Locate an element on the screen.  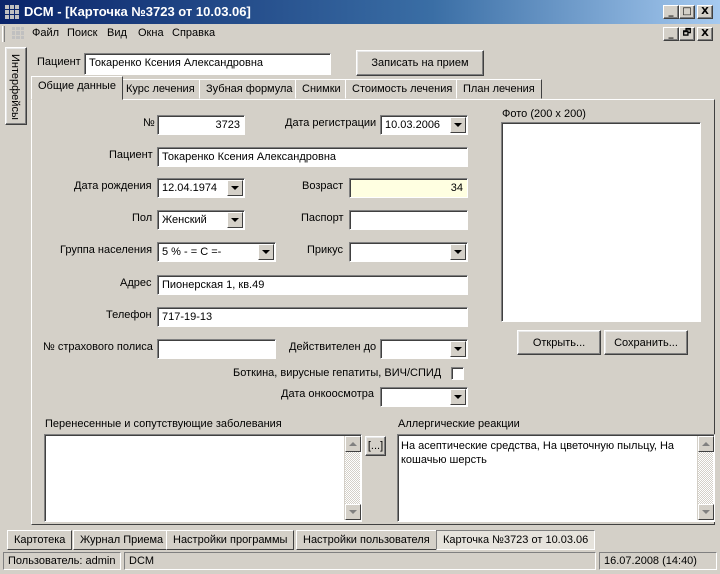
photo-label: Фото (200 x 200) is located at coordinates (544, 114).